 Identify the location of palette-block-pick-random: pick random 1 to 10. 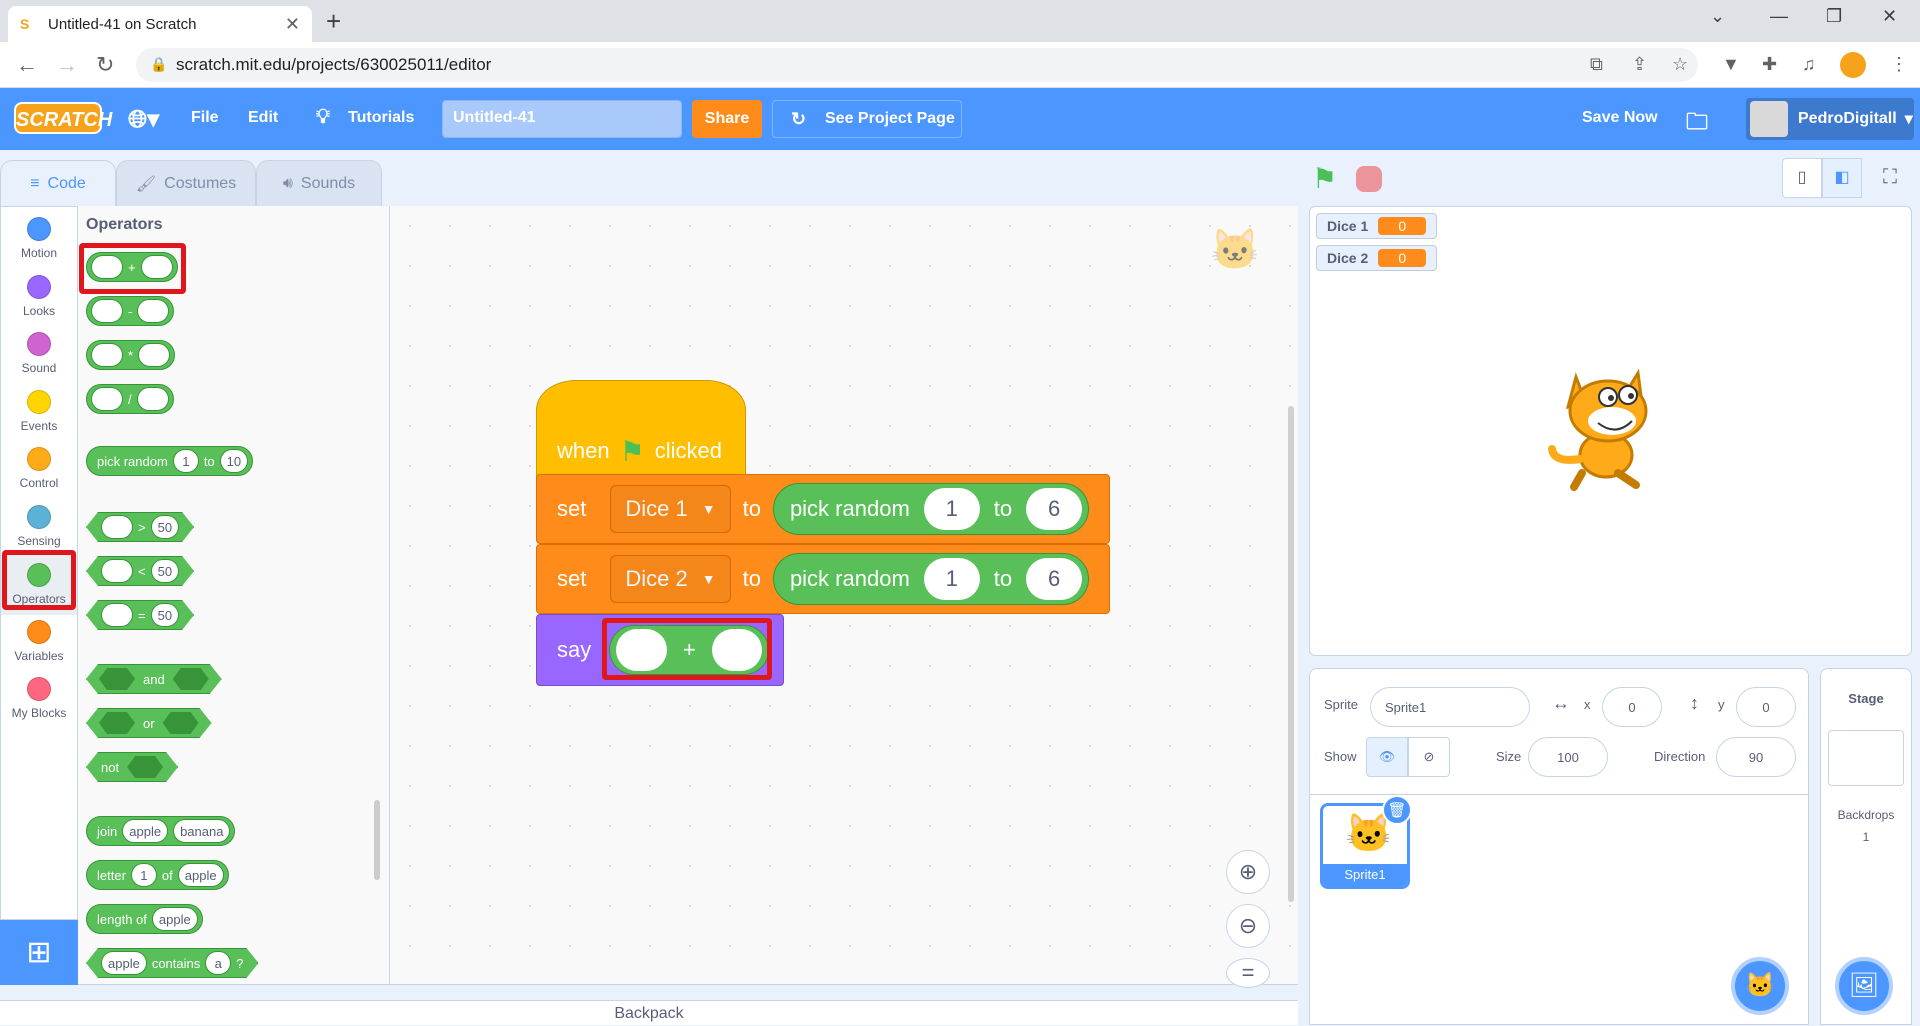
(170, 461).